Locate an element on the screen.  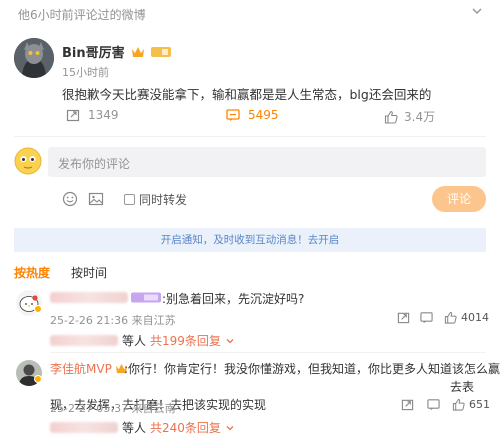
like-count: 3.4万 is located at coordinates (420, 117).